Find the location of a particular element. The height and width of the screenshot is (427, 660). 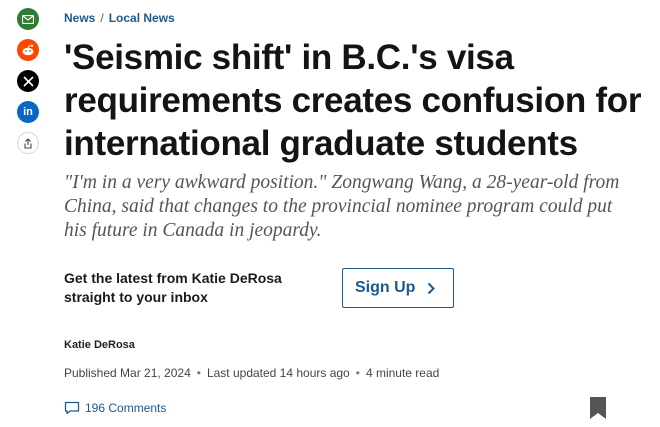

sign-up-label: Sign Up is located at coordinates (385, 287).